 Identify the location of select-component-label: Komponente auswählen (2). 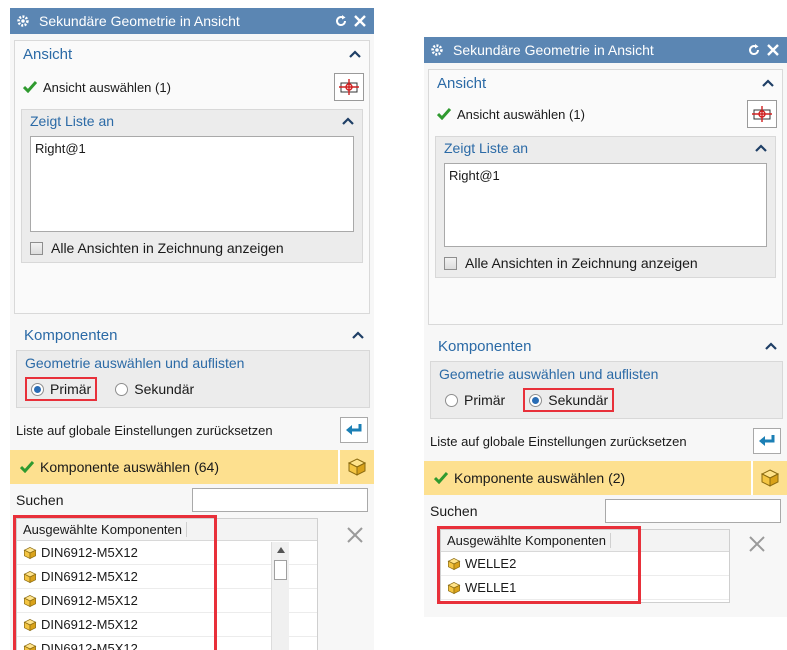
(540, 478).